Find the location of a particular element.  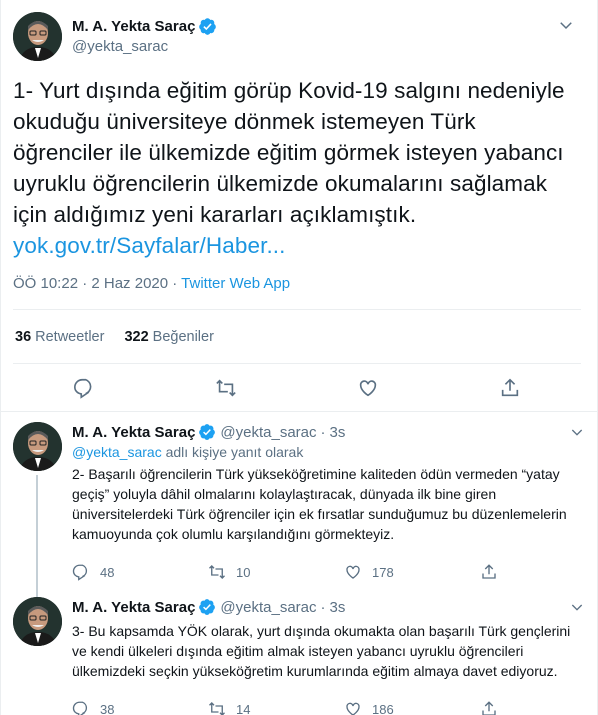

tweet-meta: ÖÖ 10:22 · 2 Haz 2020 · Twitter Web App is located at coordinates (297, 286).